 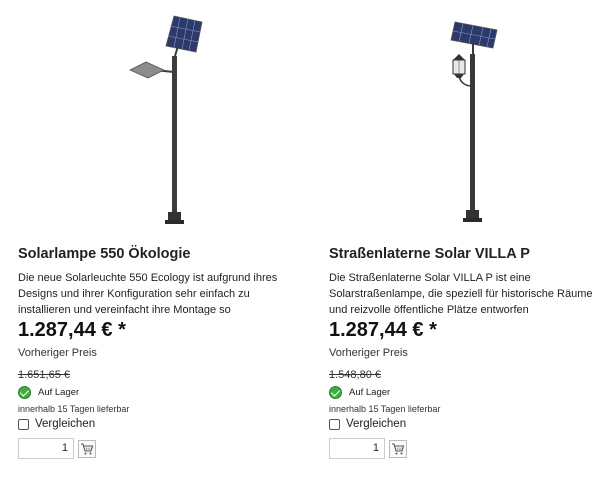 I want to click on old-price: 1.548,80 €, so click(x=355, y=375).